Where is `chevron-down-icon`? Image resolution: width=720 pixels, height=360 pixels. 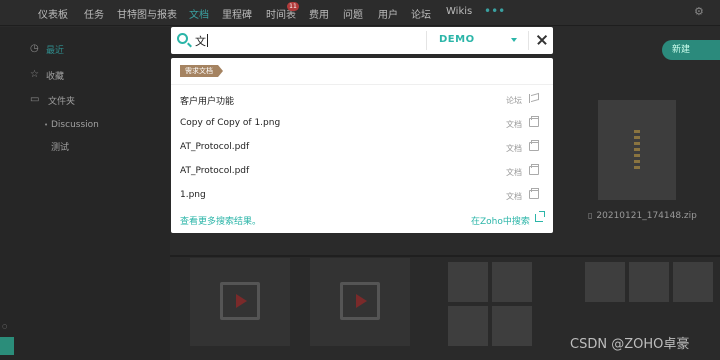
chevron-down-icon is located at coordinates (514, 40).